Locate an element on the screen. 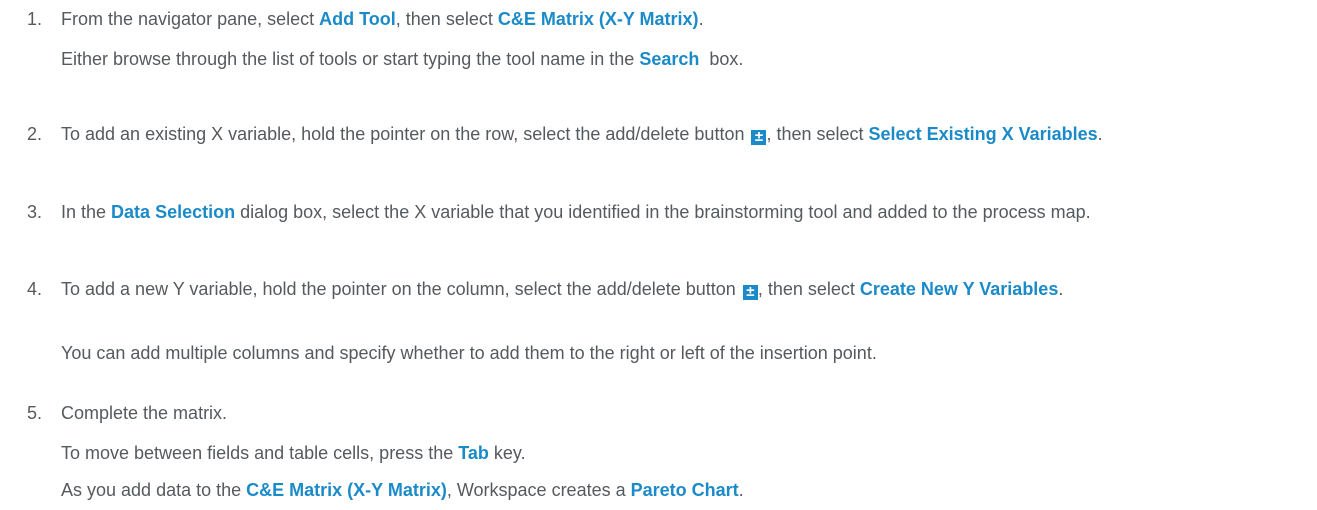 Image resolution: width=1317 pixels, height=510 pixels. step-number: 3. is located at coordinates (35, 212).